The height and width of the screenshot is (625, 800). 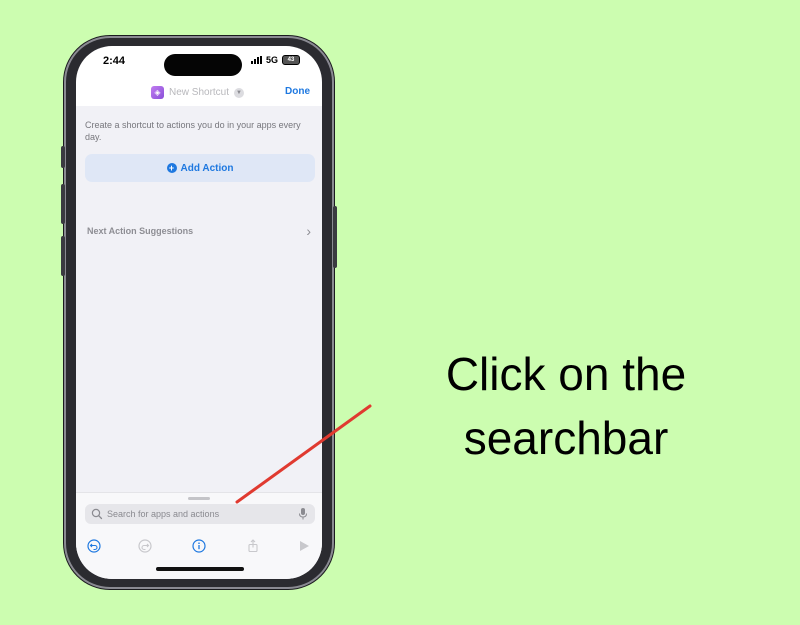 I want to click on instruction-line-2: searchbar, so click(x=566, y=438).